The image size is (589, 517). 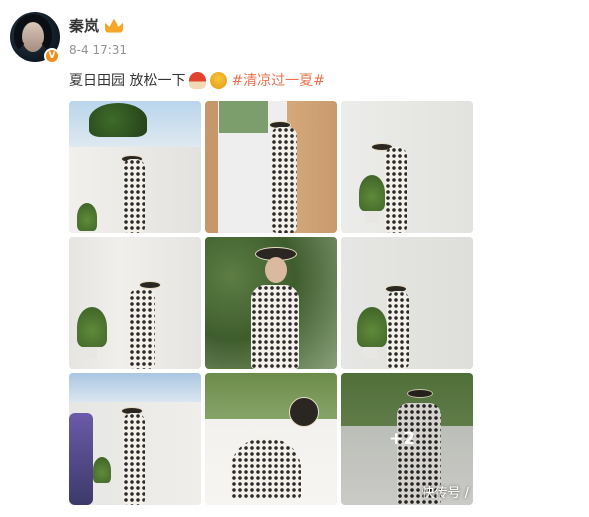 I want to click on post-text: 夏日田园 放松一下 #清凉过一夏#, so click(x=197, y=80).